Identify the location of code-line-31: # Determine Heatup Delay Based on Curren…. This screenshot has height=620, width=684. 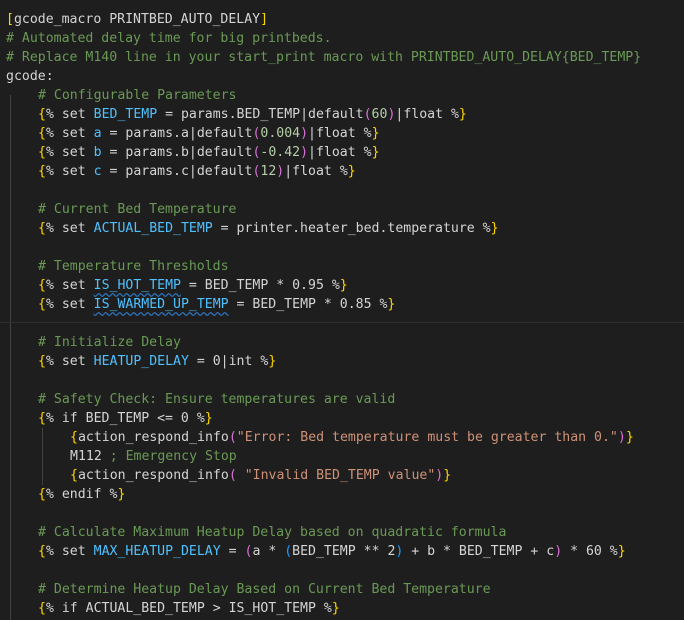
(264, 589).